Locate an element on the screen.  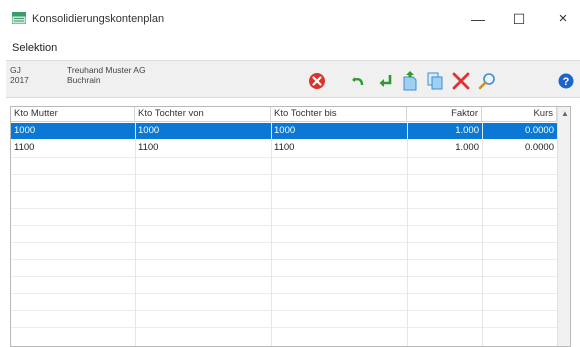
app-icon is located at coordinates (19, 18).